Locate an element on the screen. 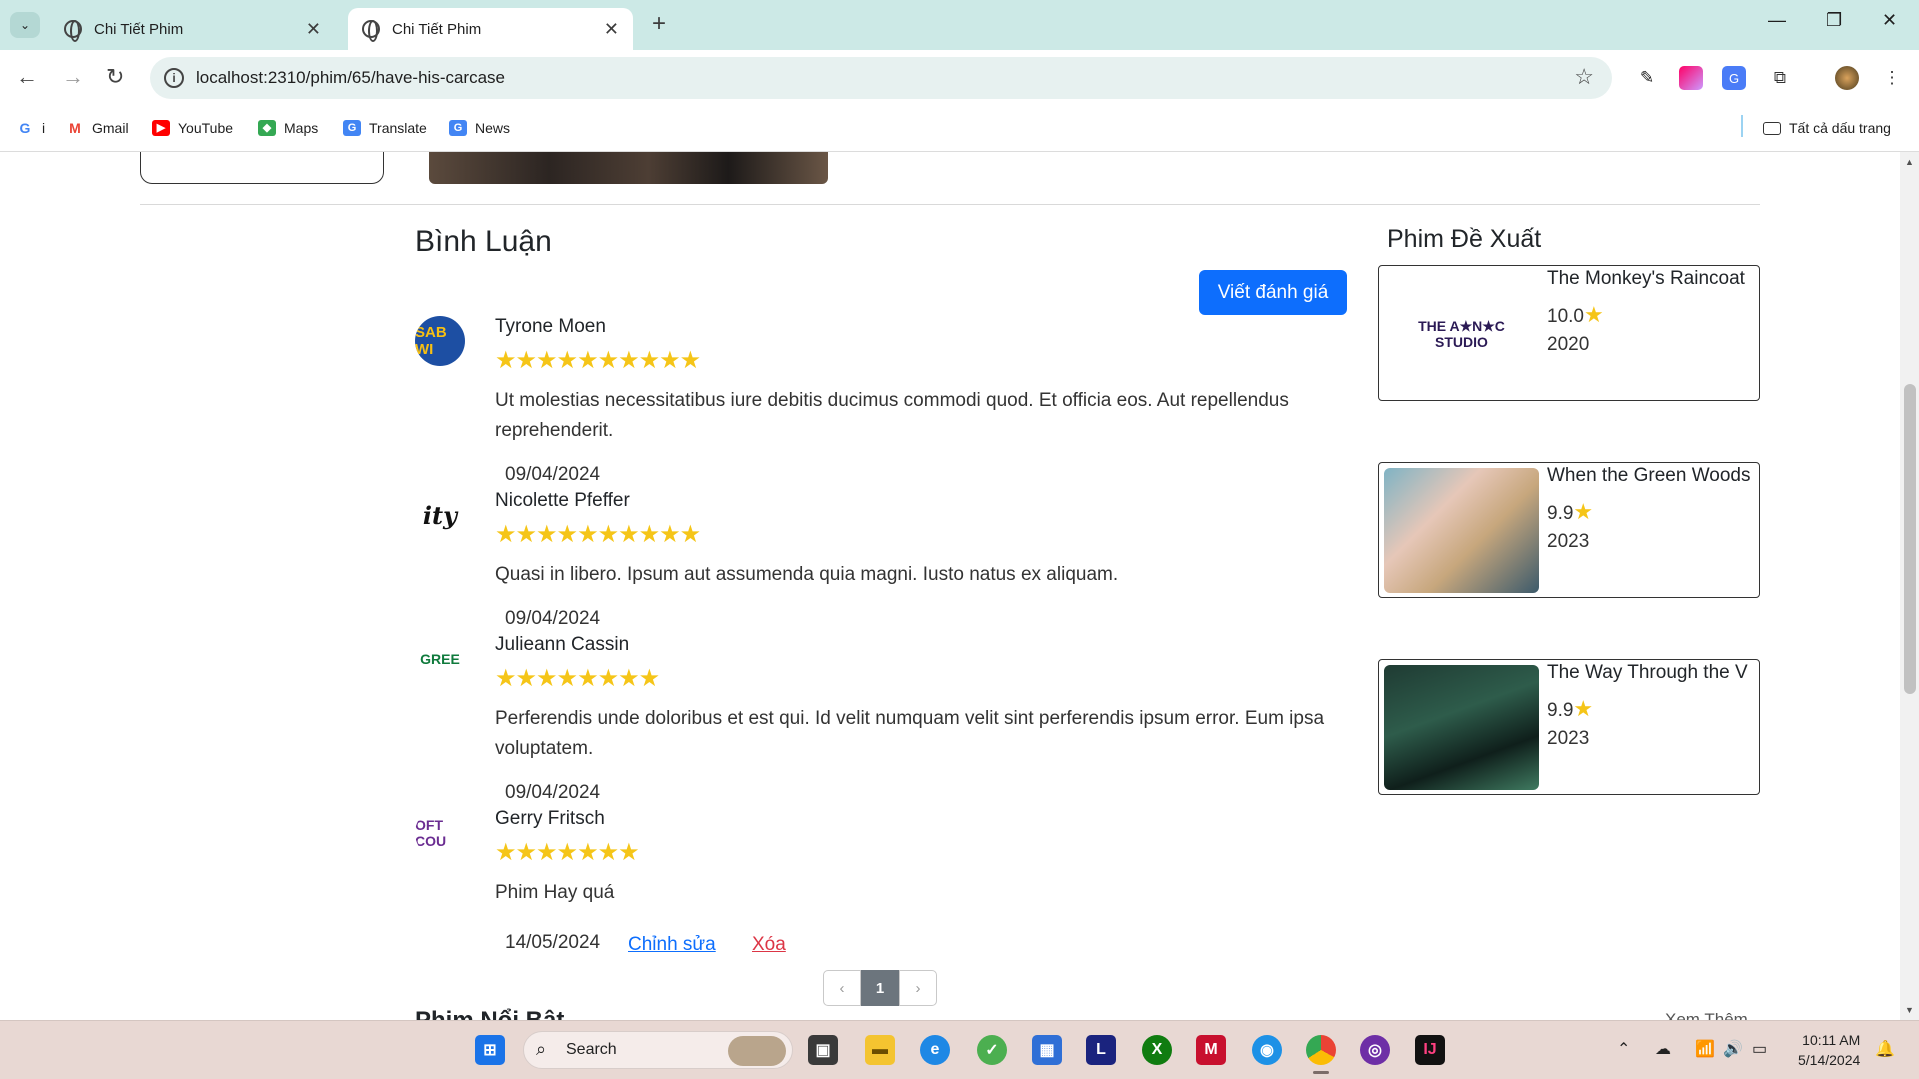 This screenshot has width=1919, height=1079. search-label: Search is located at coordinates (591, 1049).